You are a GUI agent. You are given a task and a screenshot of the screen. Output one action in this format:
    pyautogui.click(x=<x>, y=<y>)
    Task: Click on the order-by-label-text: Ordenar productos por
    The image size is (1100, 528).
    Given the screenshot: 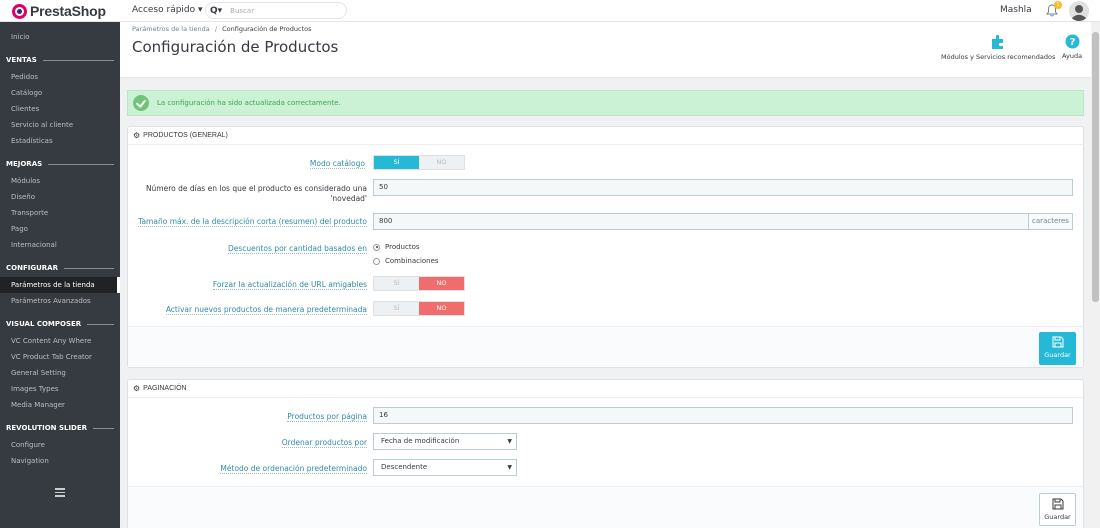 What is the action you would take?
    pyautogui.click(x=324, y=443)
    